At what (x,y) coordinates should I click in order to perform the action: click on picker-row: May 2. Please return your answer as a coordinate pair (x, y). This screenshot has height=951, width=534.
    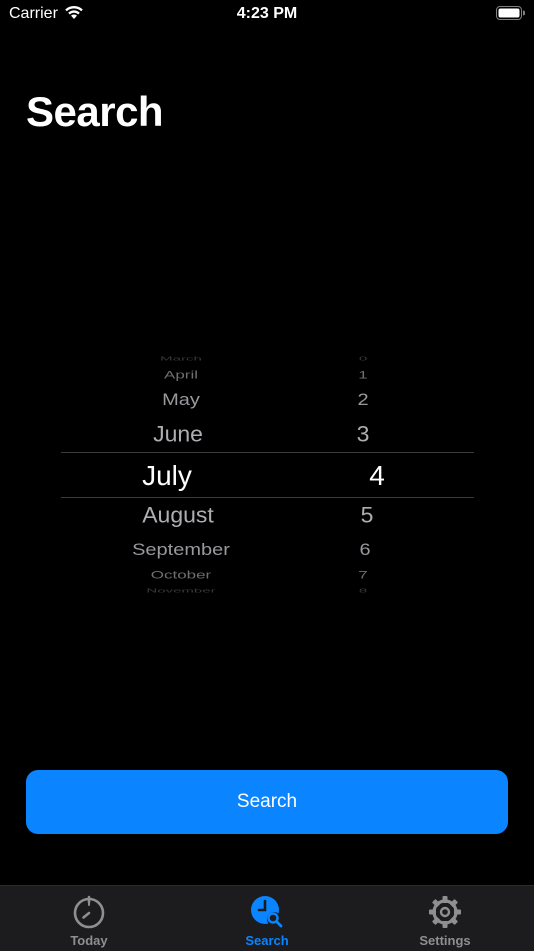
    Looking at the image, I should click on (267, 400).